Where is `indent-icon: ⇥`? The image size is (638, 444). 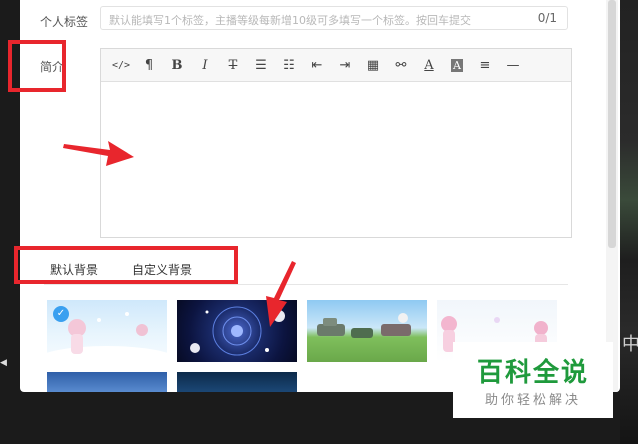 indent-icon: ⇥ is located at coordinates (345, 65).